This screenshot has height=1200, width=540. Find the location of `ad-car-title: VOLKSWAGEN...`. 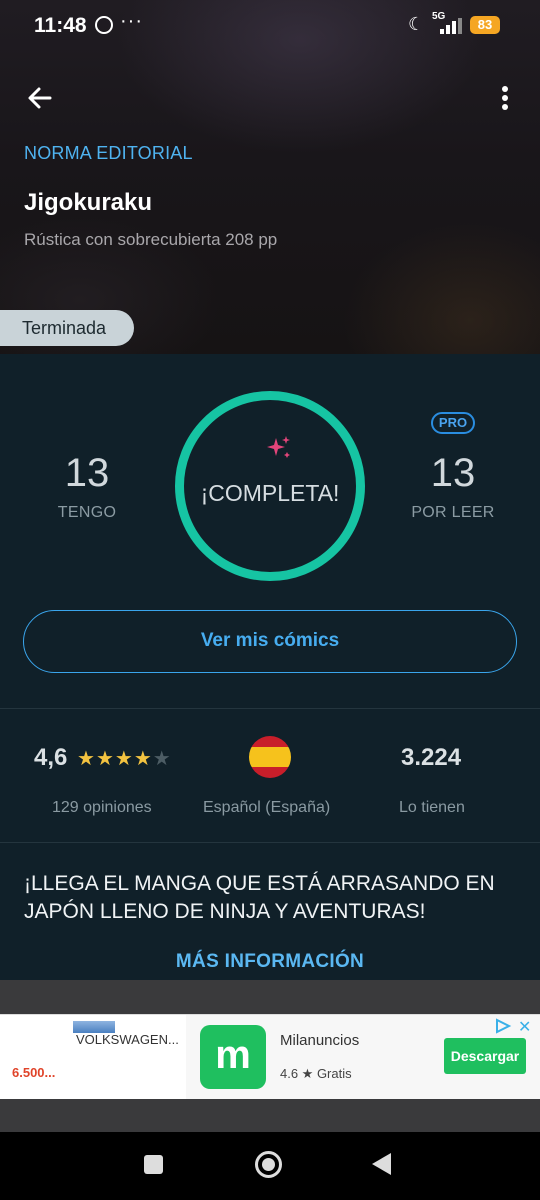

ad-car-title: VOLKSWAGEN... is located at coordinates (127, 1039).